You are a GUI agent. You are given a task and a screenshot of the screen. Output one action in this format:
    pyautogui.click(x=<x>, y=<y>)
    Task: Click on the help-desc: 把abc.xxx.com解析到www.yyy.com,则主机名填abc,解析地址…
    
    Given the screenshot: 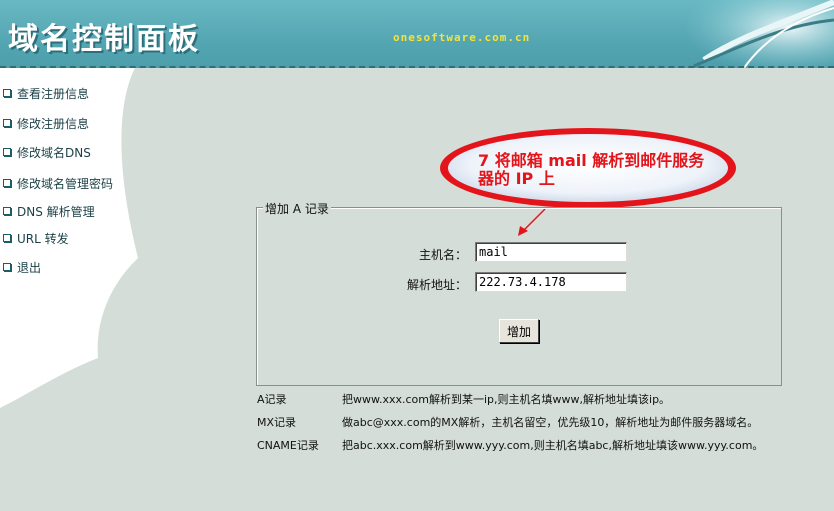 What is the action you would take?
    pyautogui.click(x=553, y=445)
    